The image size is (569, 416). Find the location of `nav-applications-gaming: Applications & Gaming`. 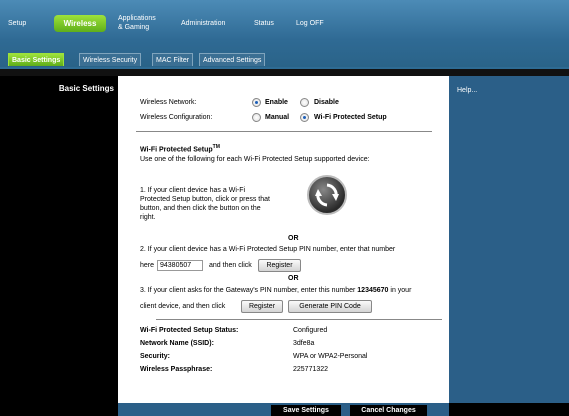

nav-applications-gaming: Applications & Gaming is located at coordinates (137, 23).